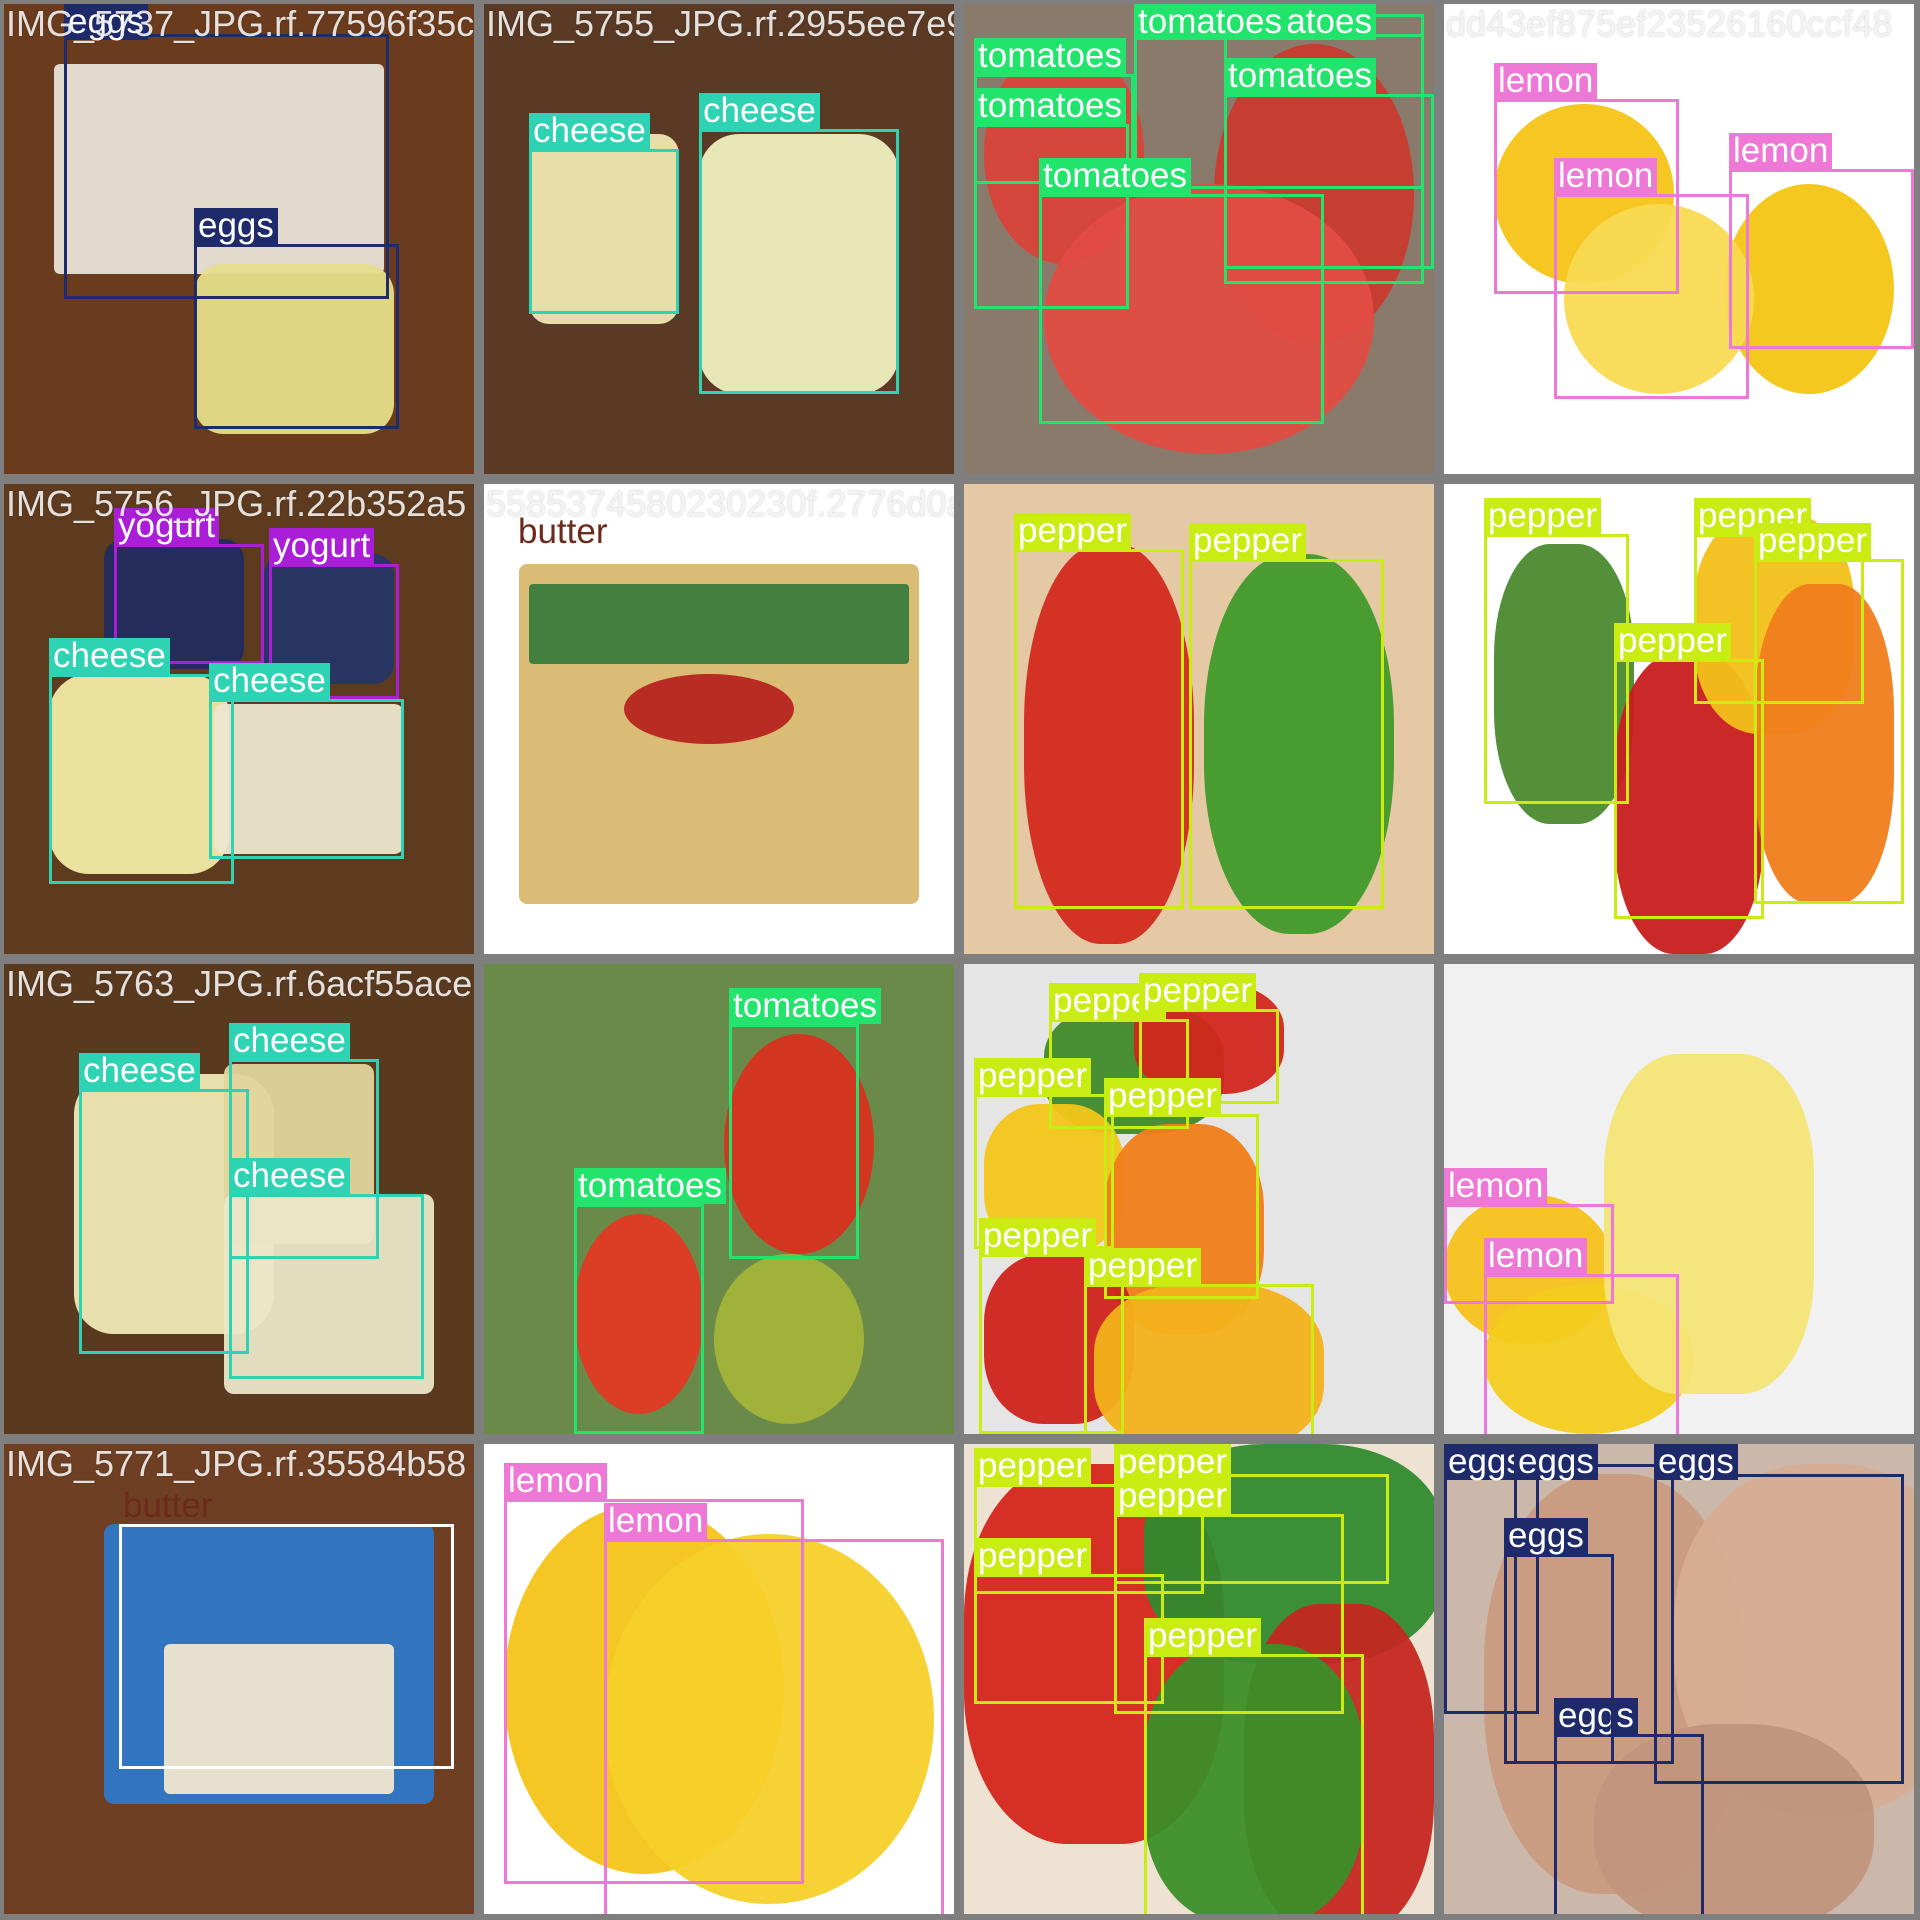 The image size is (1920, 1920). What do you see at coordinates (720, 504) in the screenshot?
I see `image-filename: 5585374580230230f.2776d0a` at bounding box center [720, 504].